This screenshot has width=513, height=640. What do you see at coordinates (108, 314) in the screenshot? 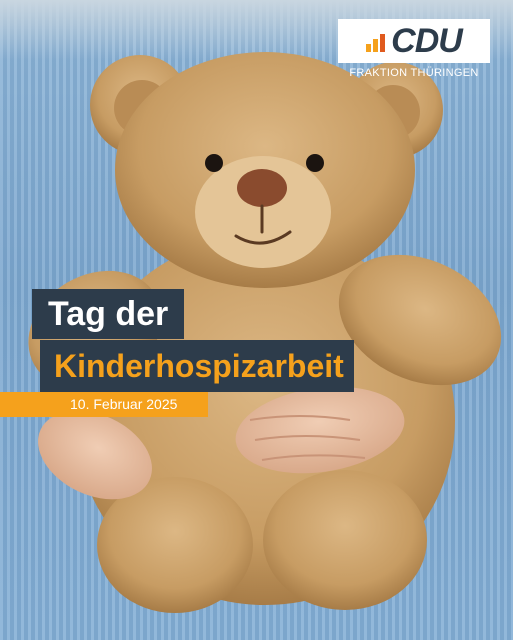
I see `headline-line-1: Tag der` at bounding box center [108, 314].